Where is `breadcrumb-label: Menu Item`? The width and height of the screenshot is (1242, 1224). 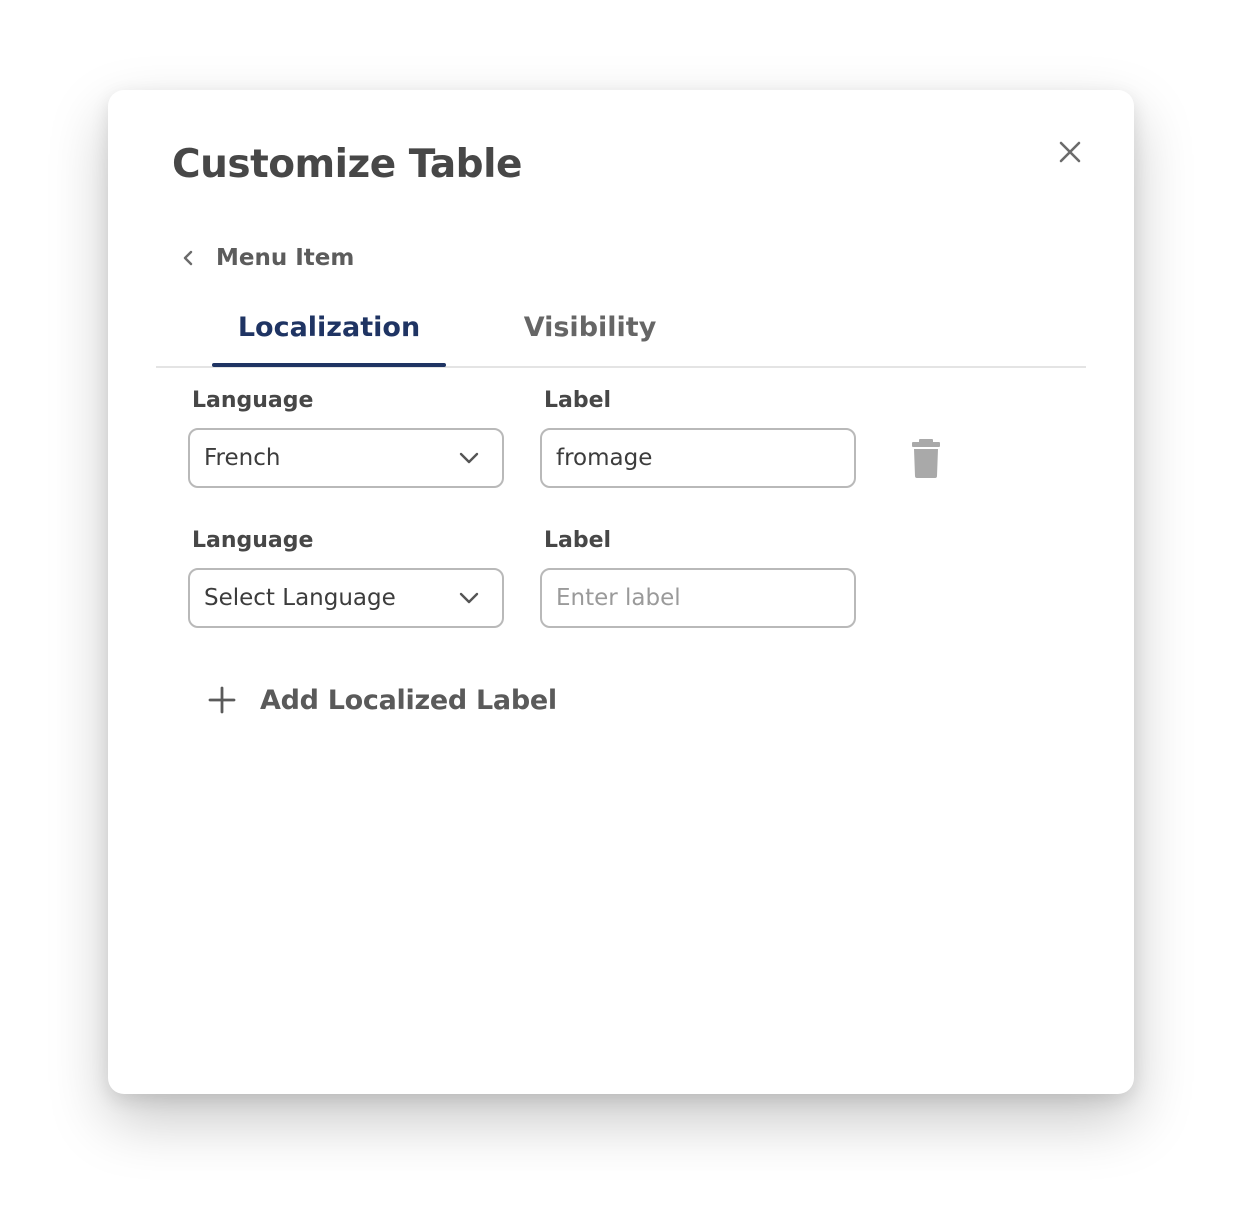 breadcrumb-label: Menu Item is located at coordinates (285, 258).